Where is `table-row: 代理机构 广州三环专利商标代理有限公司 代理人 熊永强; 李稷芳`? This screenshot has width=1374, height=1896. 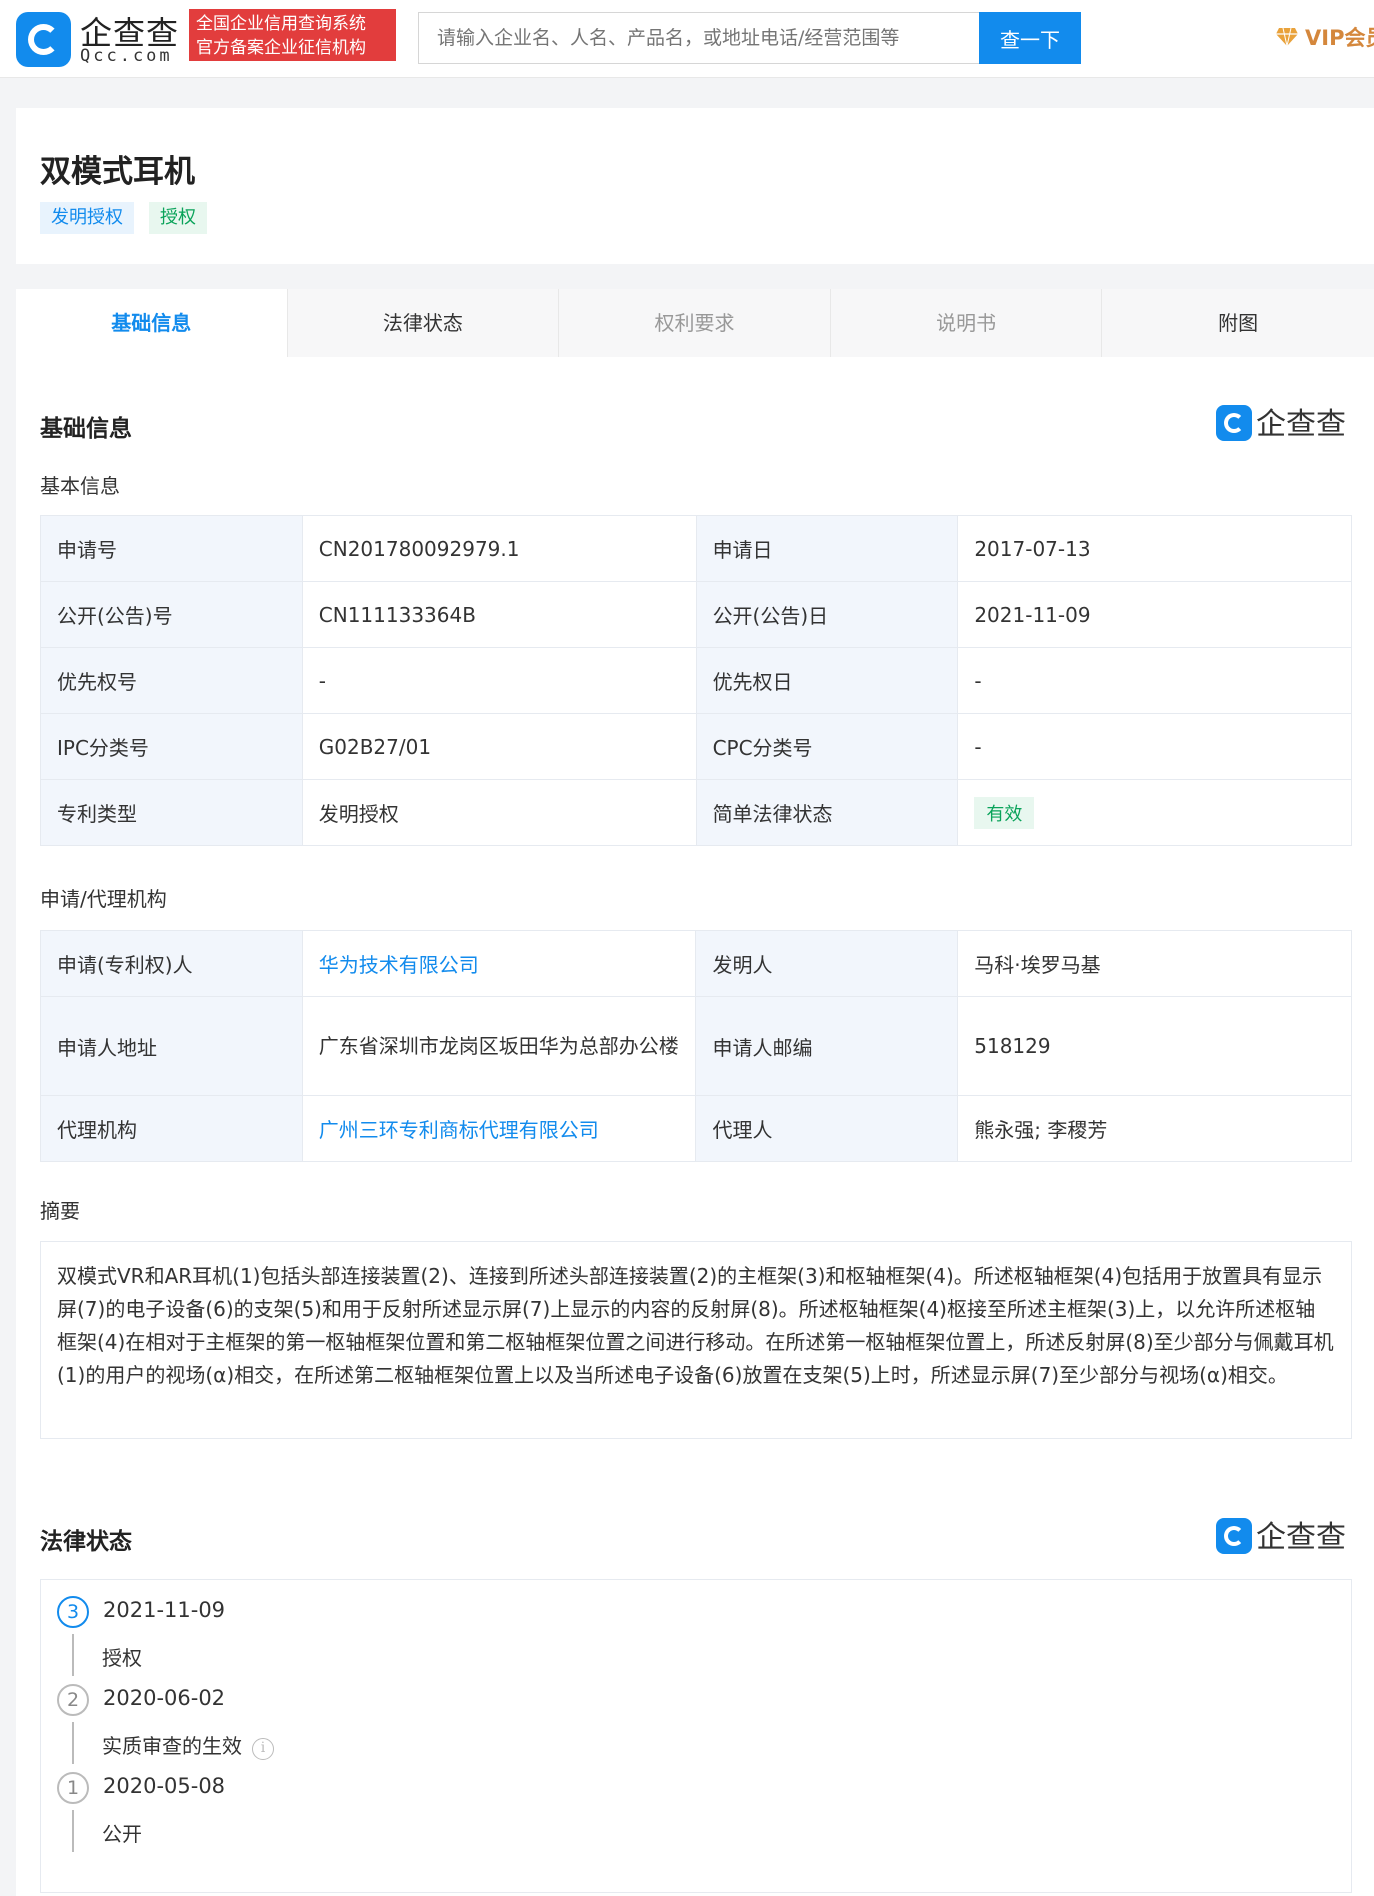 table-row: 代理机构 广州三环专利商标代理有限公司 代理人 熊永强; 李稷芳 is located at coordinates (696, 1128).